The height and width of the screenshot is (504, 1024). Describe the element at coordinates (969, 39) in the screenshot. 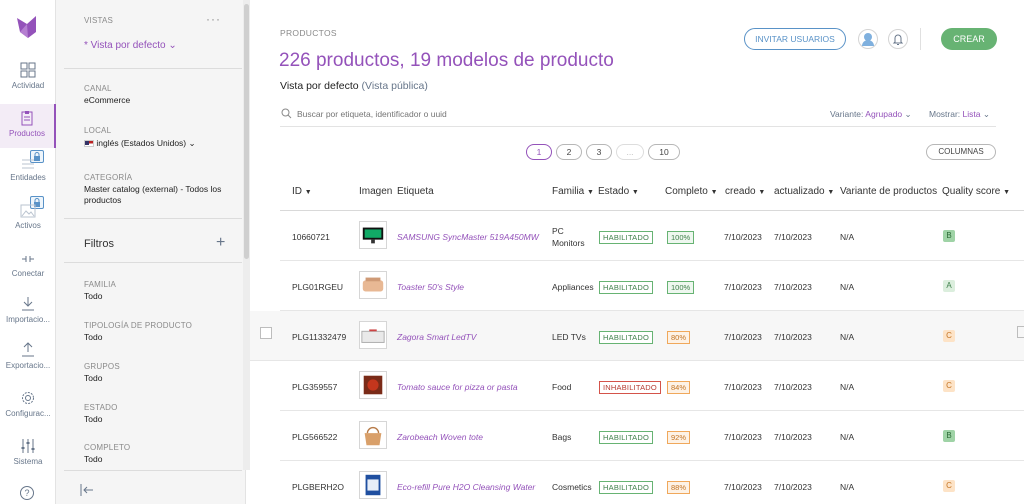

I see `create-button: CREAR` at that location.